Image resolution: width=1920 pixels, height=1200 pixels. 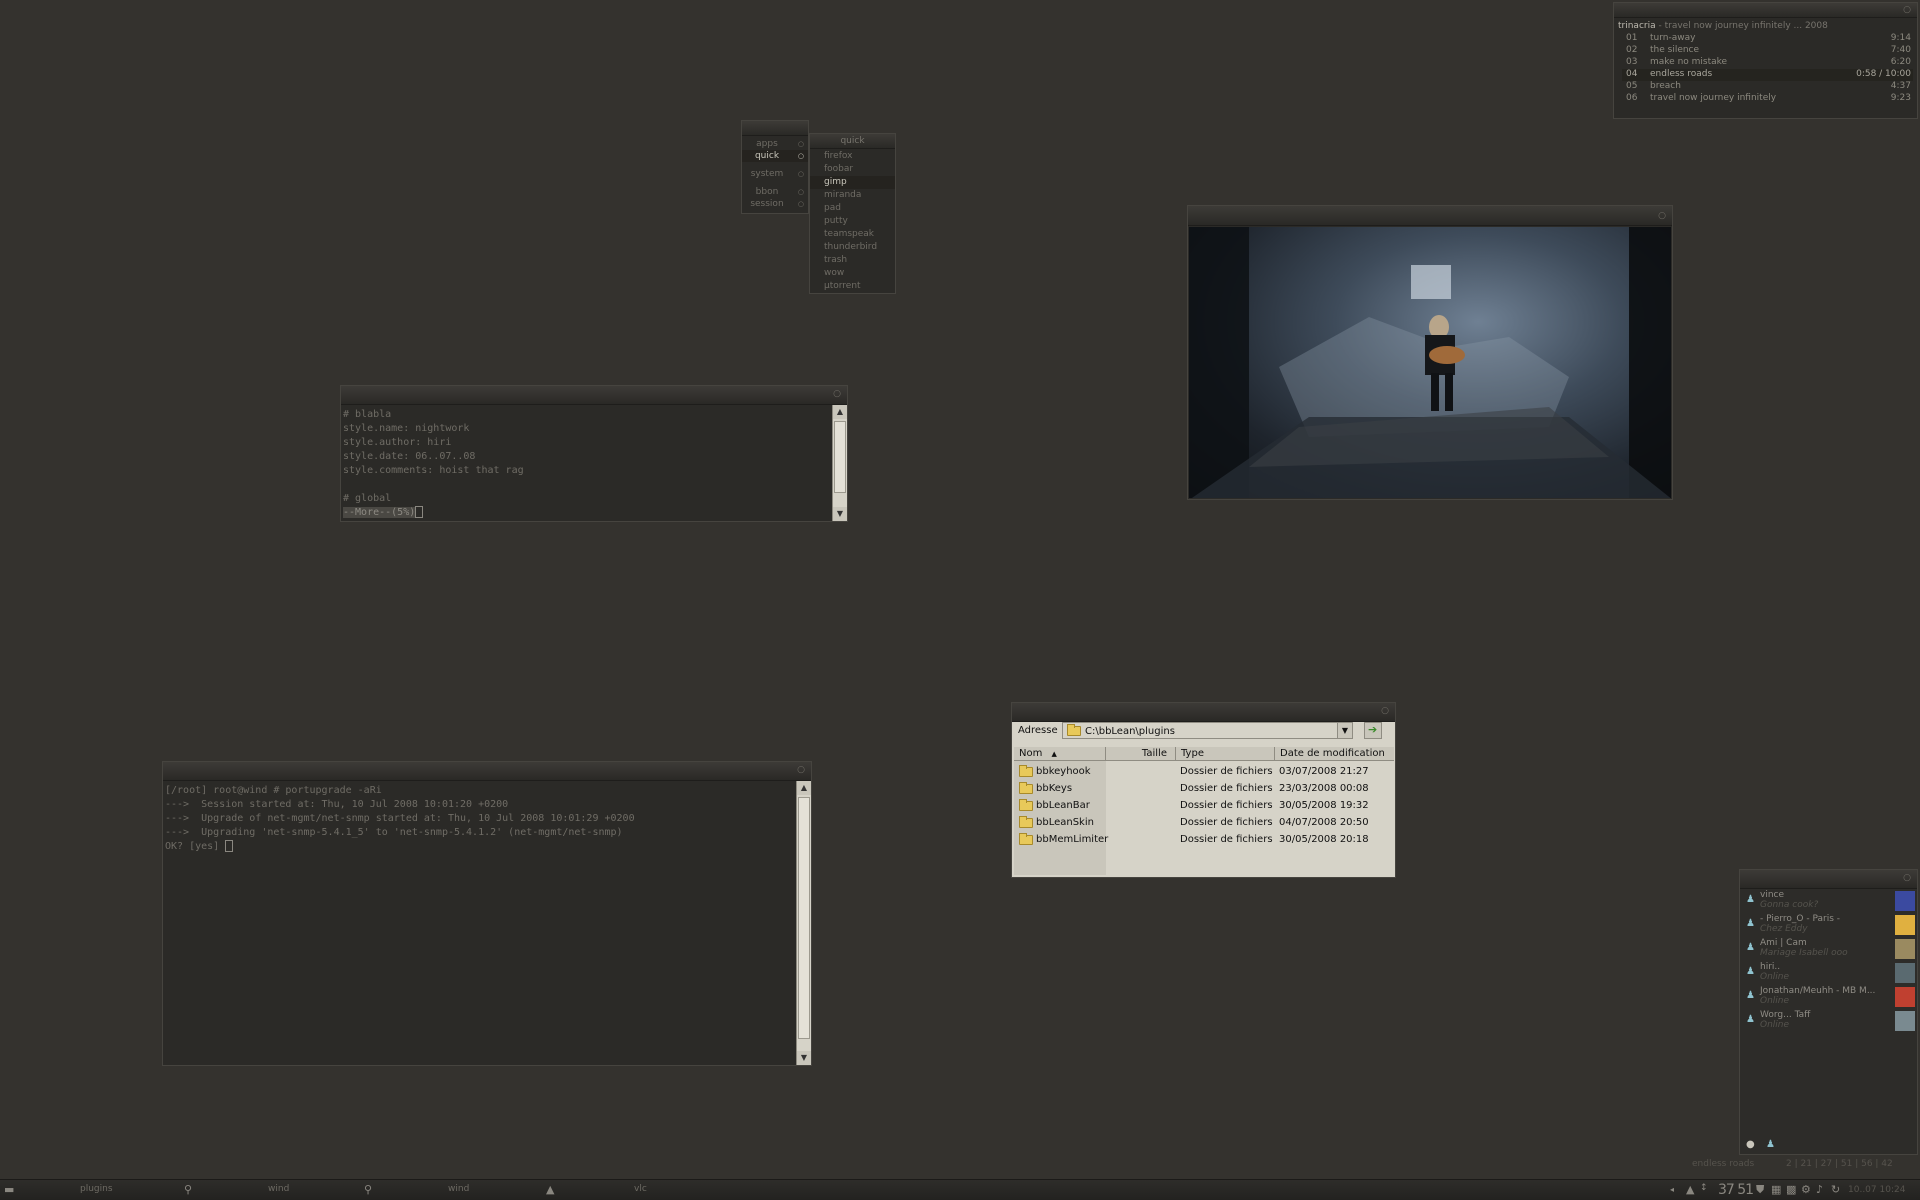 I want to click on terminal-scrollbar: ▲ ▼, so click(x=803, y=923).